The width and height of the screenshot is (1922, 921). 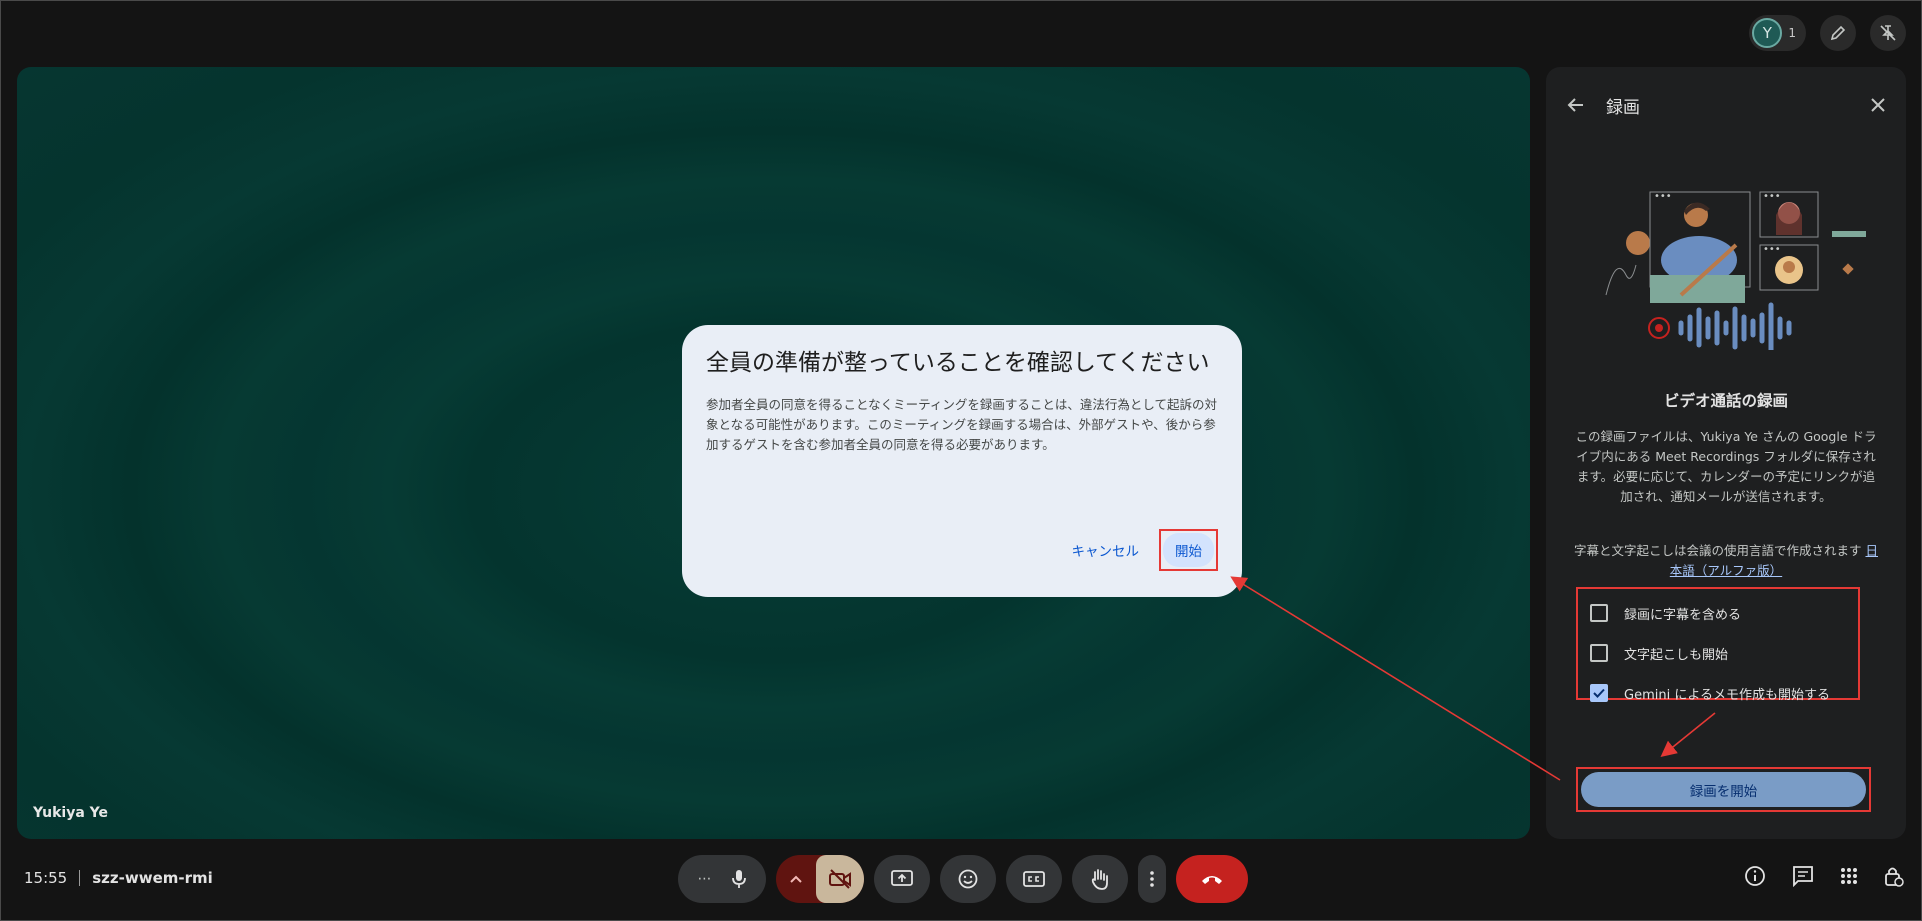 I want to click on meeting-info: 15:55 szz-wwem-rmi, so click(x=118, y=878).